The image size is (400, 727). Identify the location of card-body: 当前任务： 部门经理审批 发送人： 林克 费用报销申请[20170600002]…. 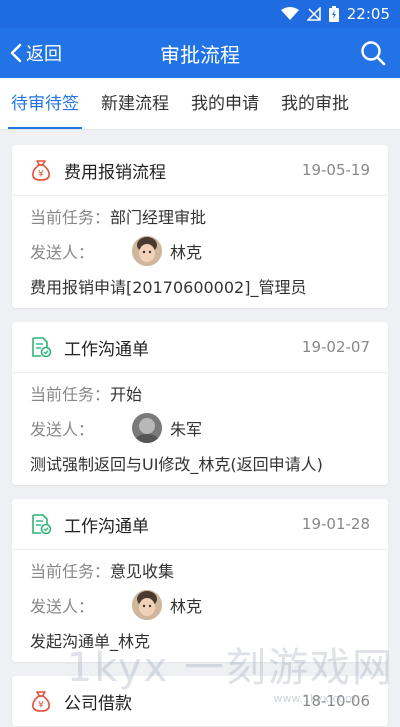
(200, 252).